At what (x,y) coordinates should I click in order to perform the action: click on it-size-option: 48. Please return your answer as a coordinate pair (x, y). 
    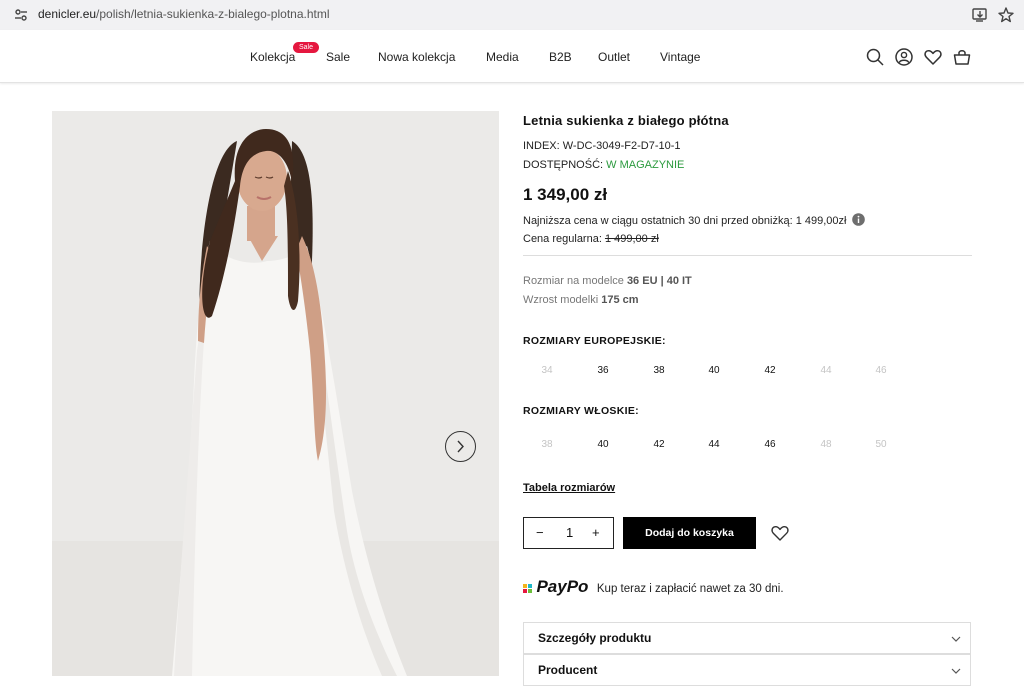
    Looking at the image, I should click on (826, 444).